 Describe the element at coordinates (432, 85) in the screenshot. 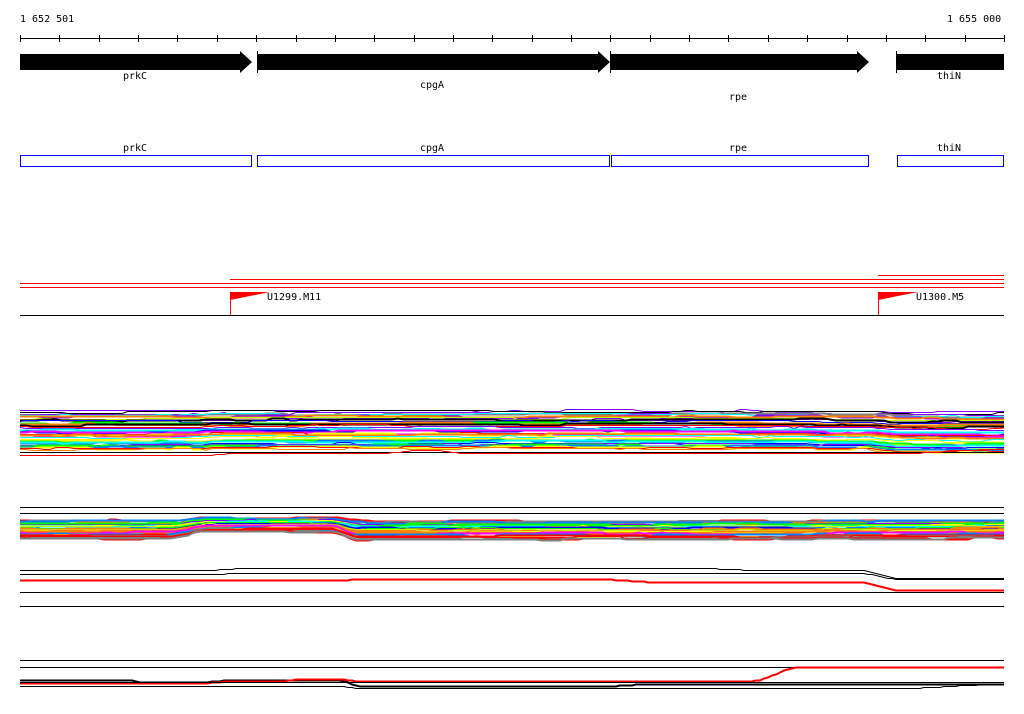

I see `gene-label-cpgA: cpgA` at that location.